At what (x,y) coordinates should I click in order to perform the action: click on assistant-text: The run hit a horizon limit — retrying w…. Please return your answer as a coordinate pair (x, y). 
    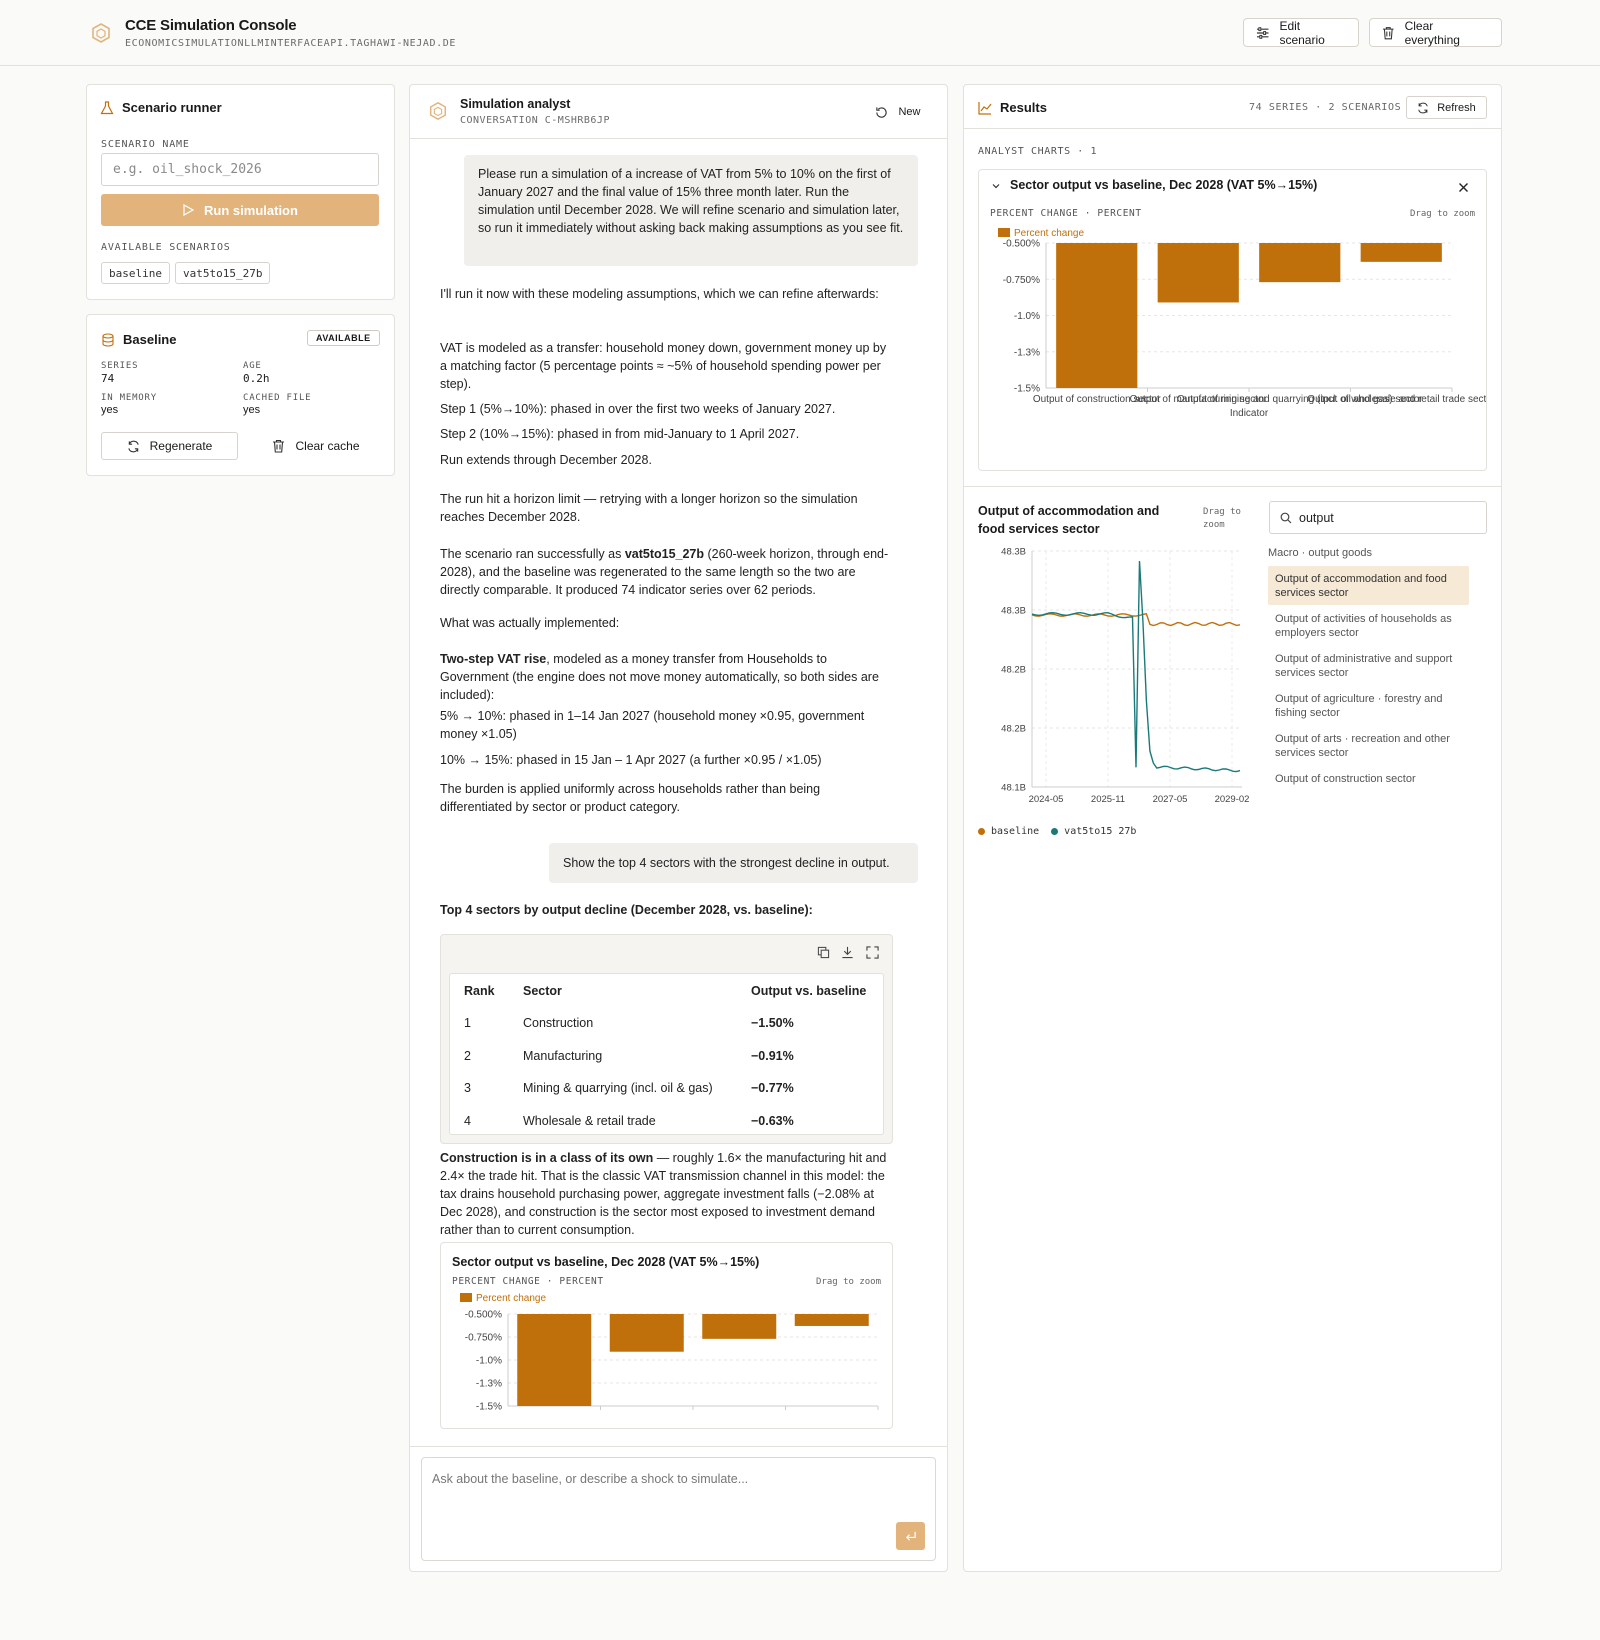
    Looking at the image, I should click on (649, 508).